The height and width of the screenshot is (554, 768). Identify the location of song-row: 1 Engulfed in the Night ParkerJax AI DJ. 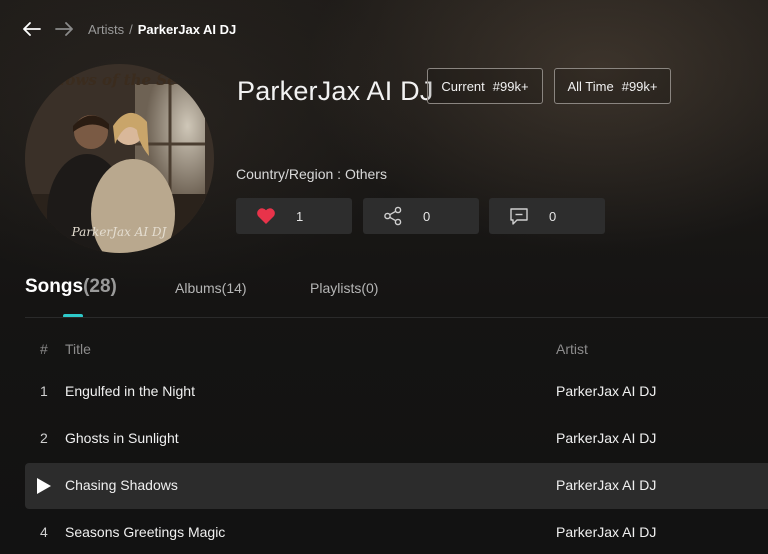
(396, 392).